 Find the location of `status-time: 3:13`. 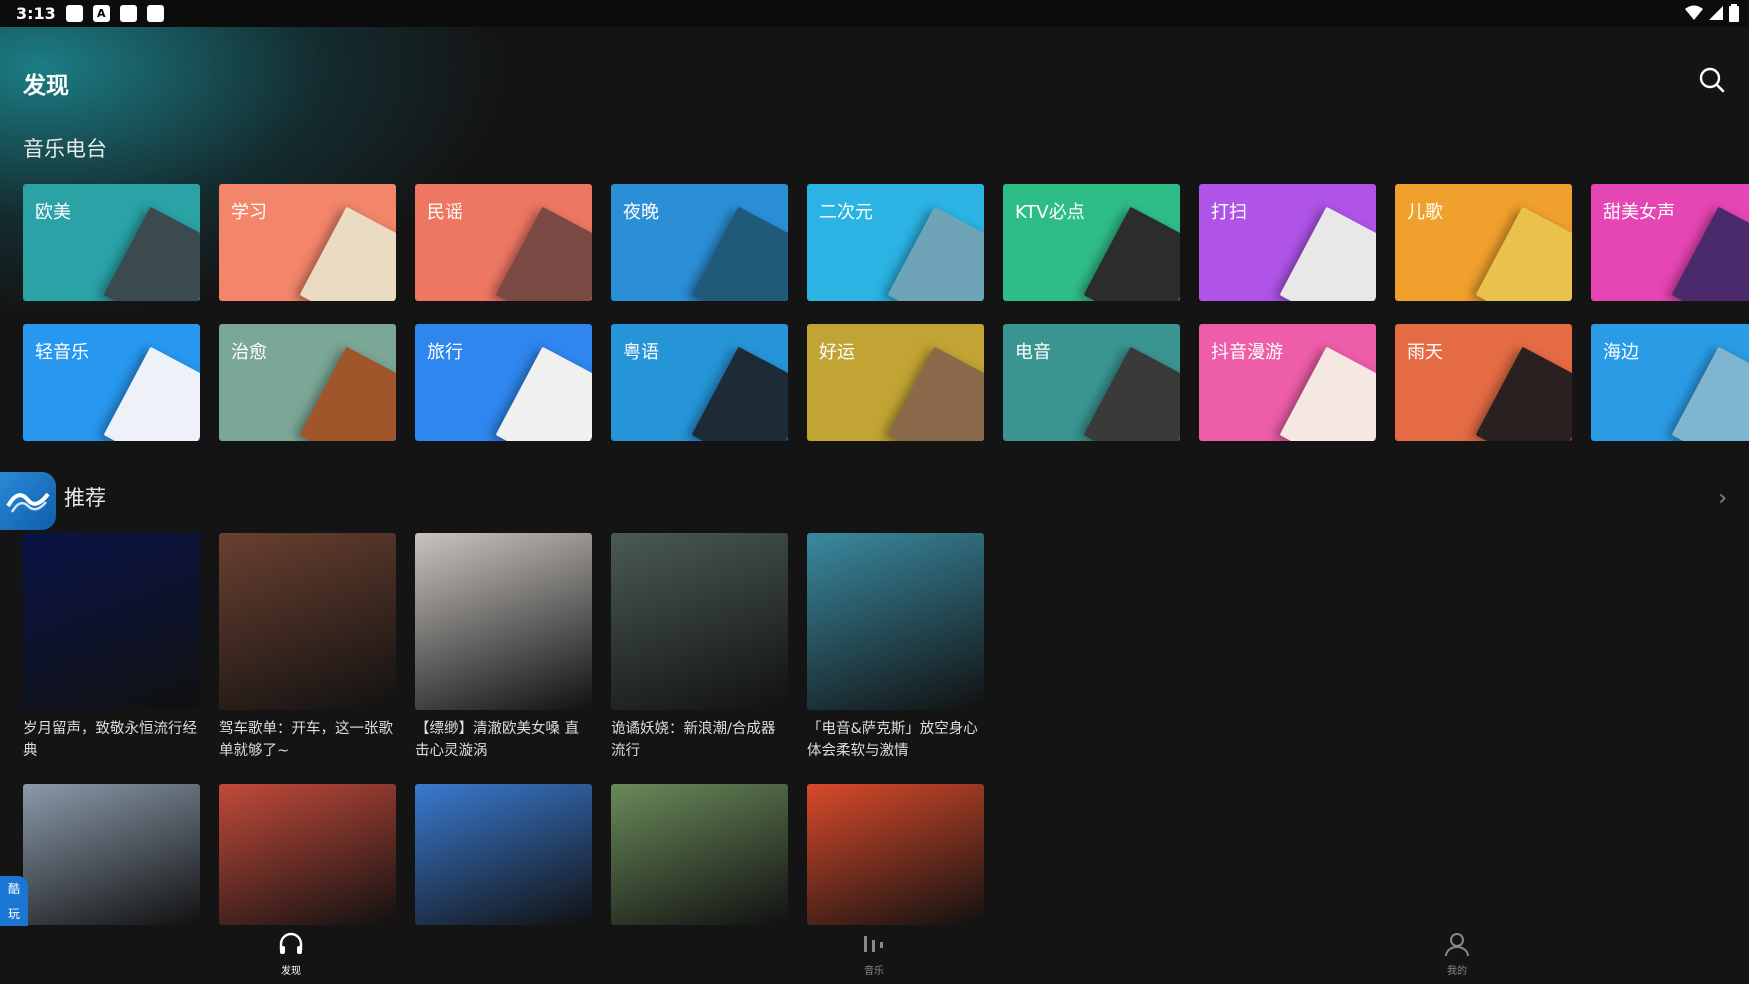

status-time: 3:13 is located at coordinates (36, 13).